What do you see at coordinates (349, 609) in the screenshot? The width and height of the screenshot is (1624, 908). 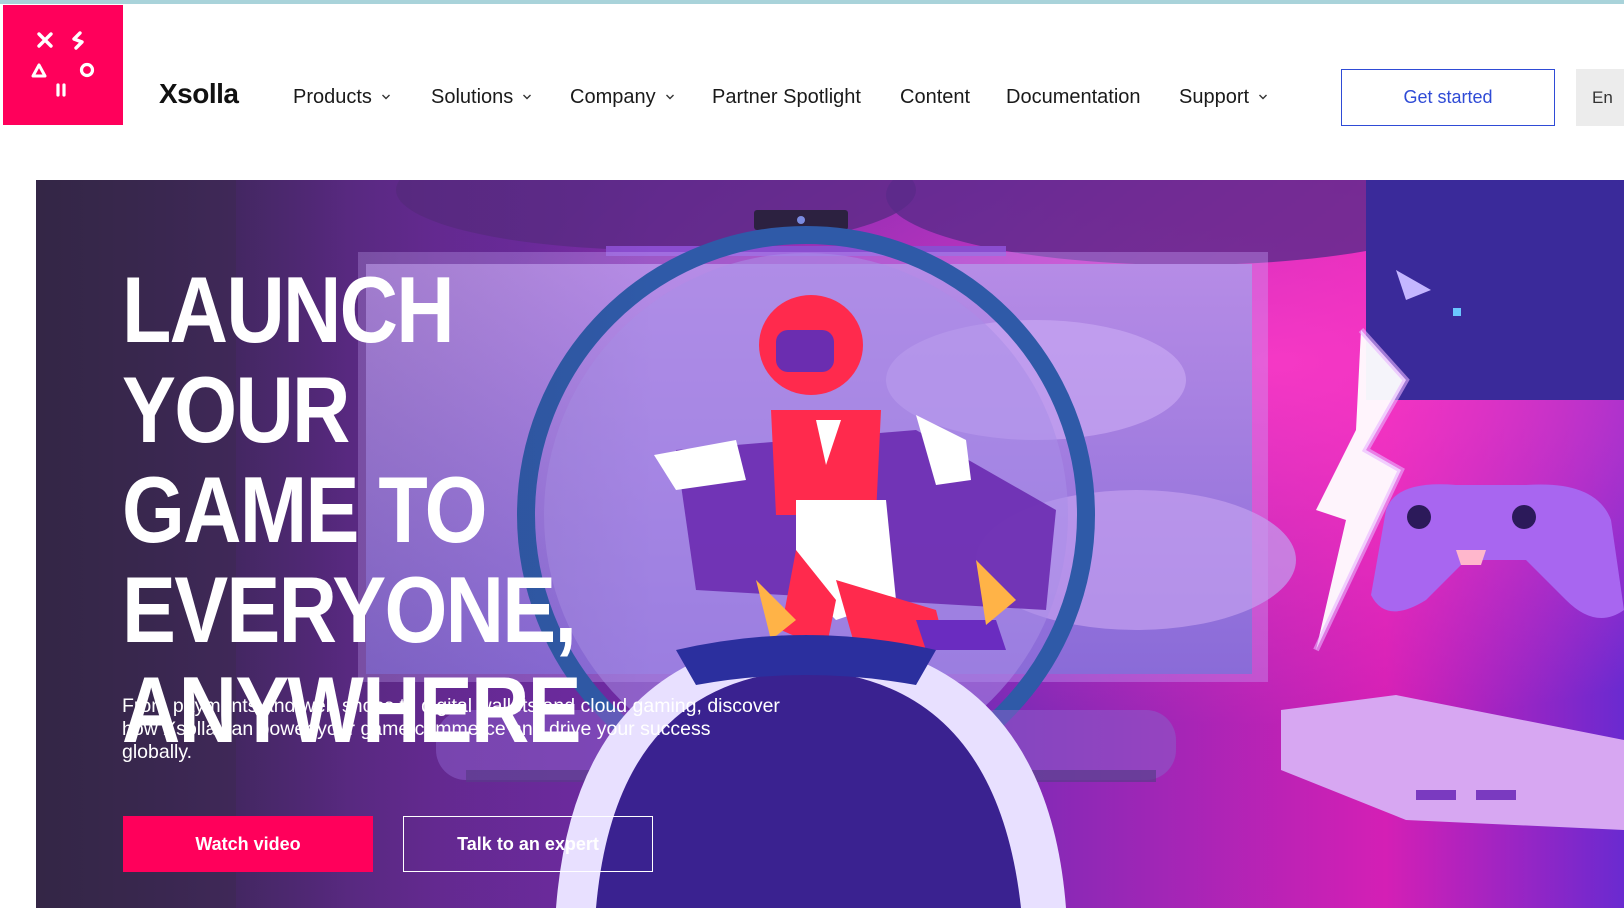 I see `hero-title-line-3: EVERYONE,` at bounding box center [349, 609].